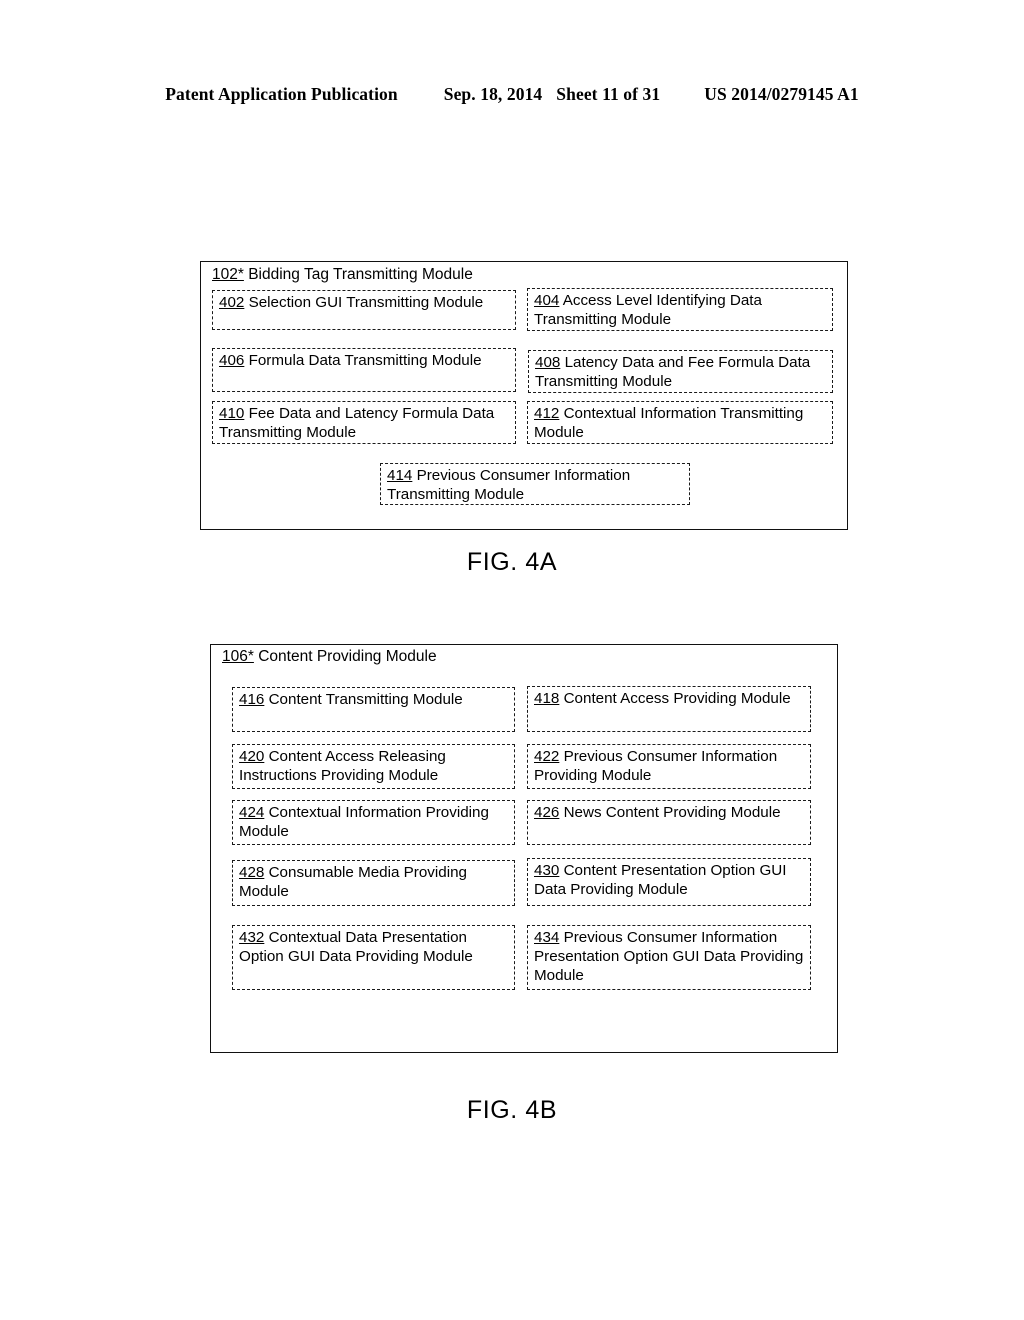  I want to click on ref-number-416: 416, so click(252, 699).